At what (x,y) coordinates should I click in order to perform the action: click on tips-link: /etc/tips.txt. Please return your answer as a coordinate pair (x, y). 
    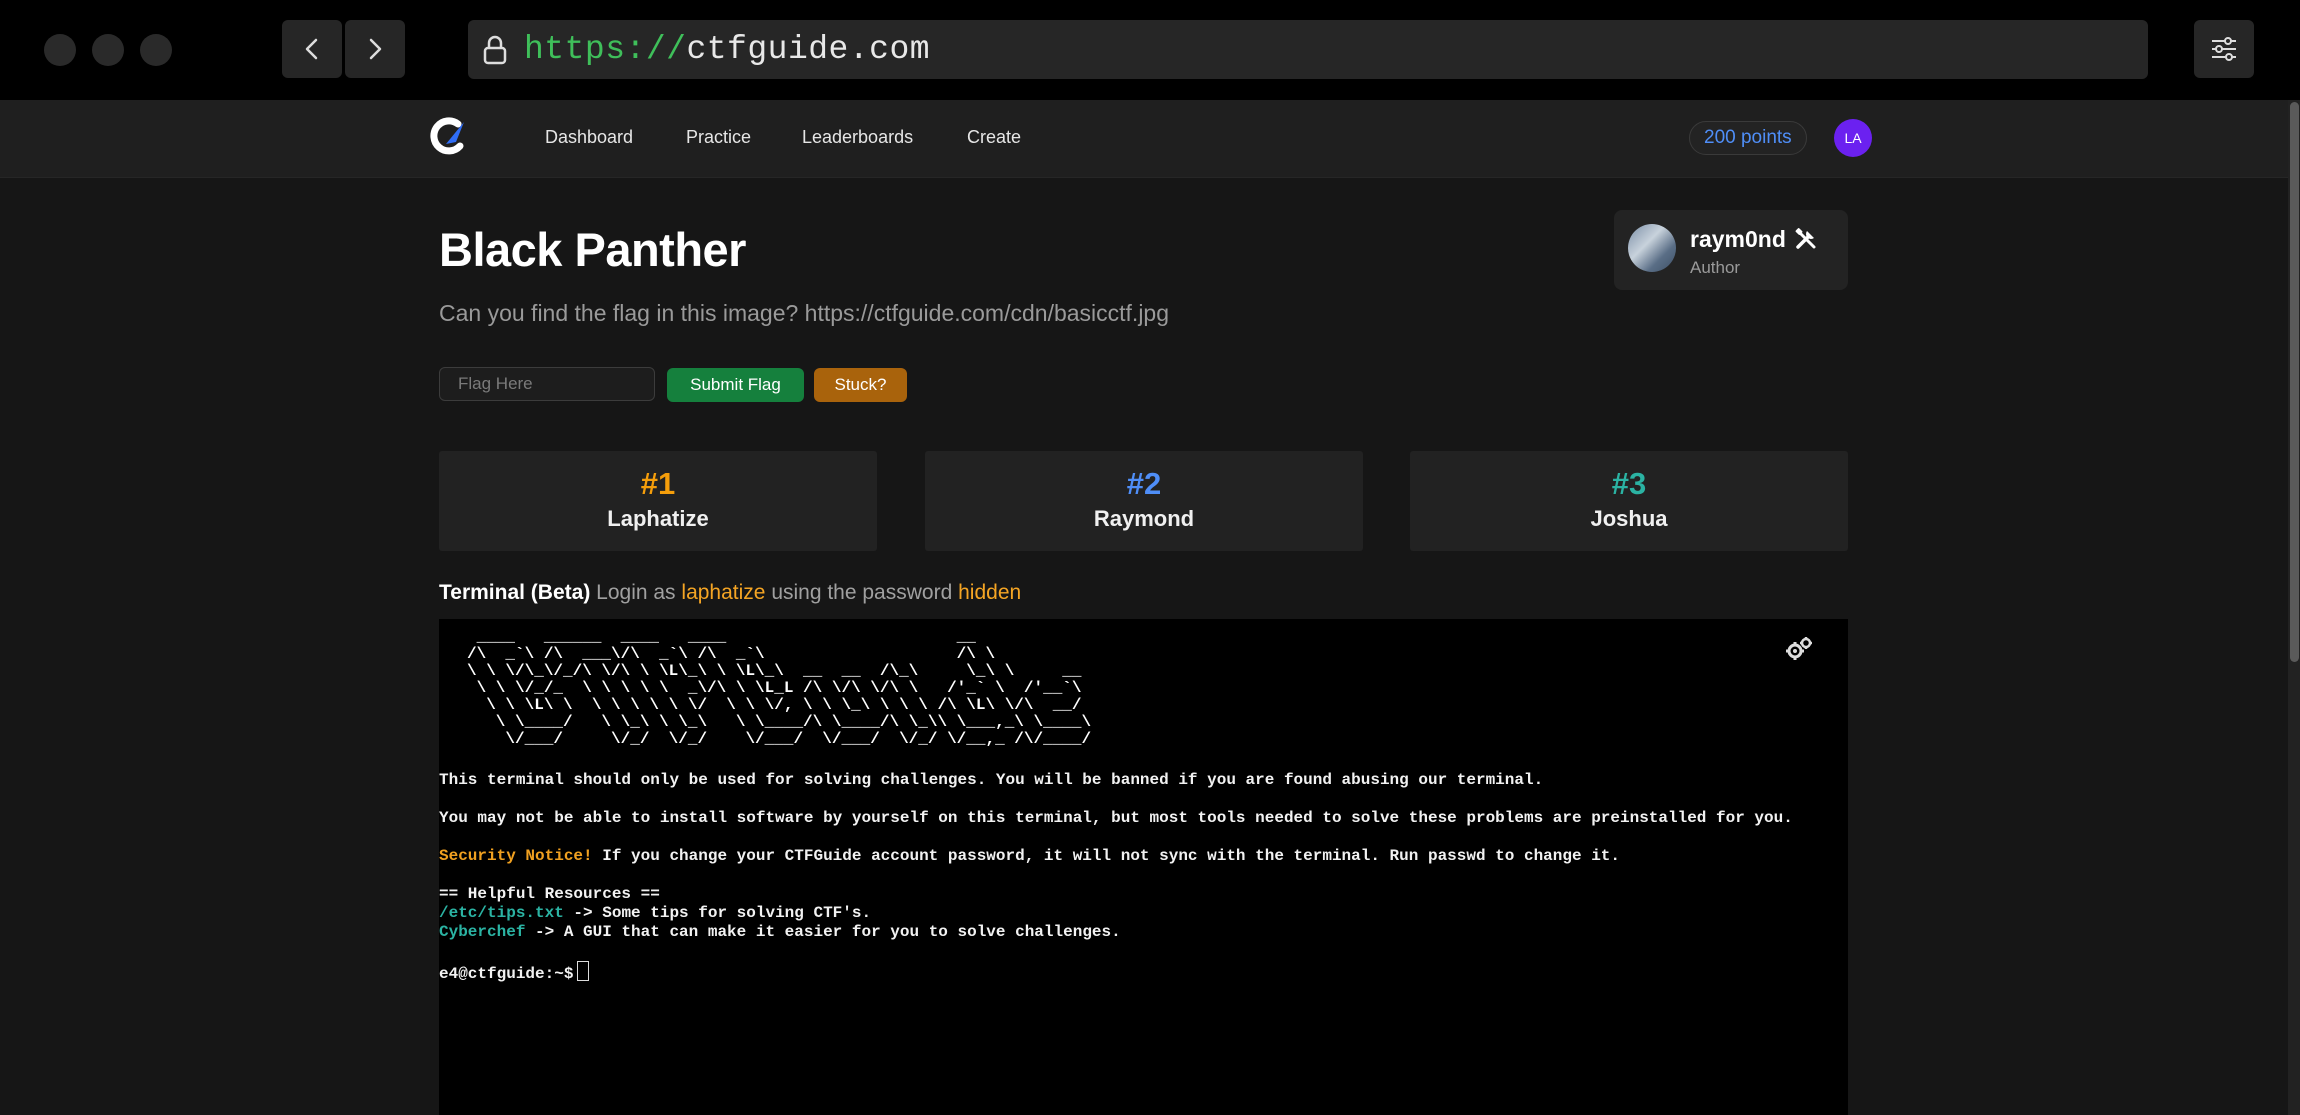
    Looking at the image, I should click on (501, 913).